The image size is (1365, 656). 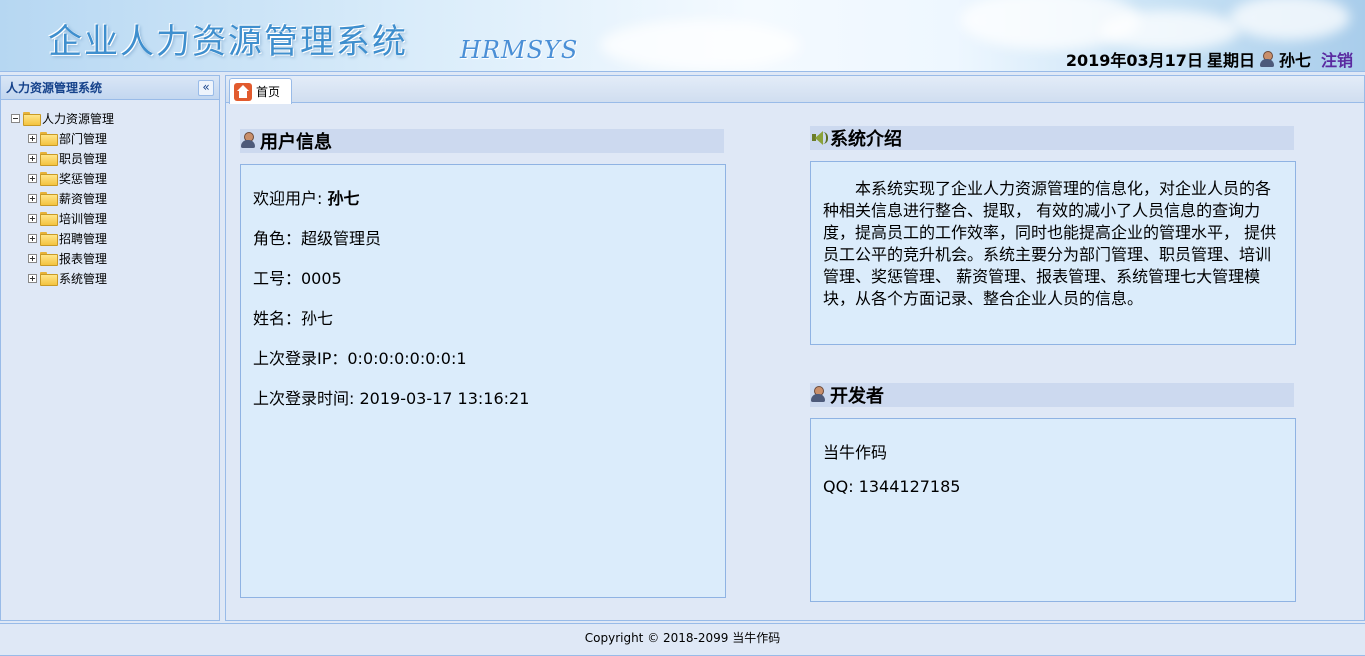 I want to click on tree-collapse-icon, so click(x=15, y=118).